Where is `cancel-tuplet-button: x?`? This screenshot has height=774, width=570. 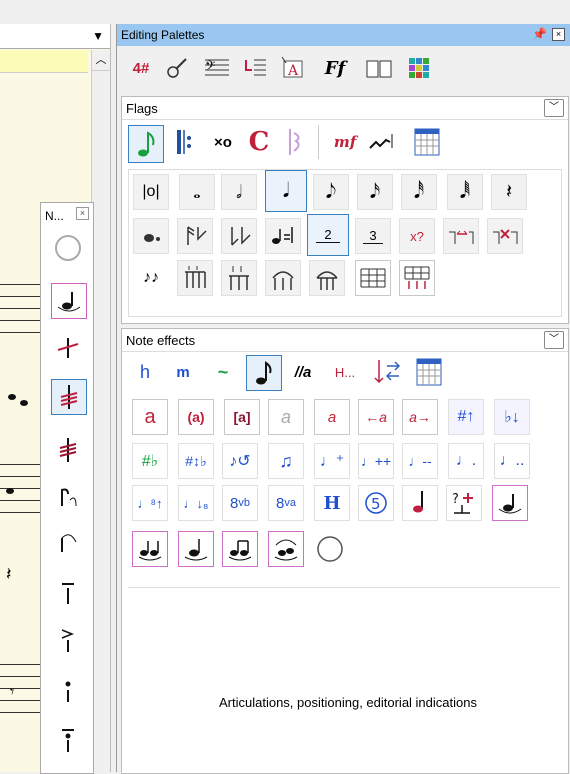
cancel-tuplet-button: x? is located at coordinates (417, 236).